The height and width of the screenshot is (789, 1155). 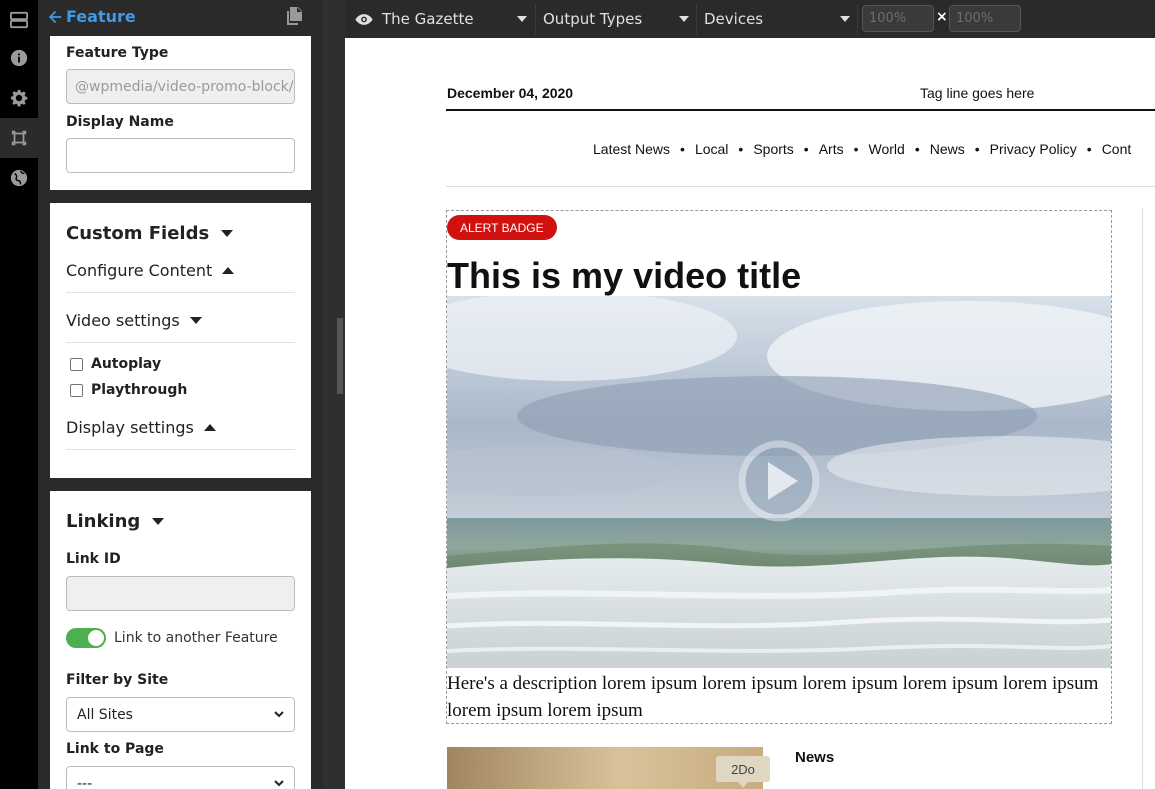 What do you see at coordinates (800, 186) in the screenshot?
I see `nav-rule` at bounding box center [800, 186].